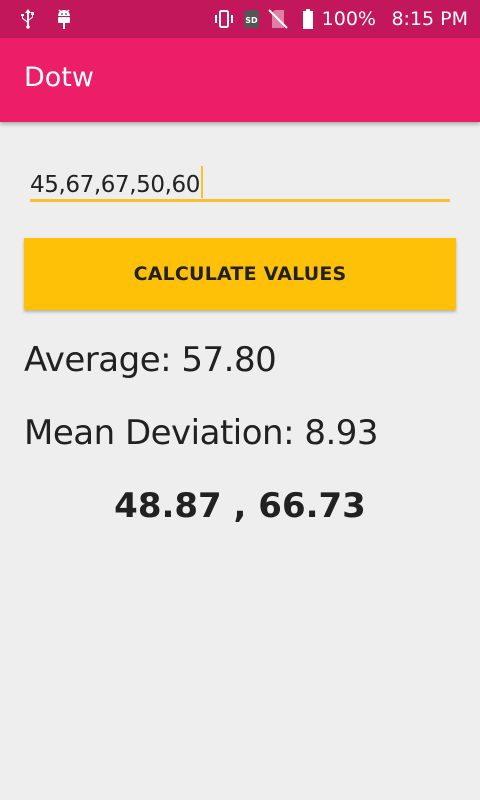 This screenshot has width=480, height=800. What do you see at coordinates (429, 19) in the screenshot?
I see `clock: 8:15 PM` at bounding box center [429, 19].